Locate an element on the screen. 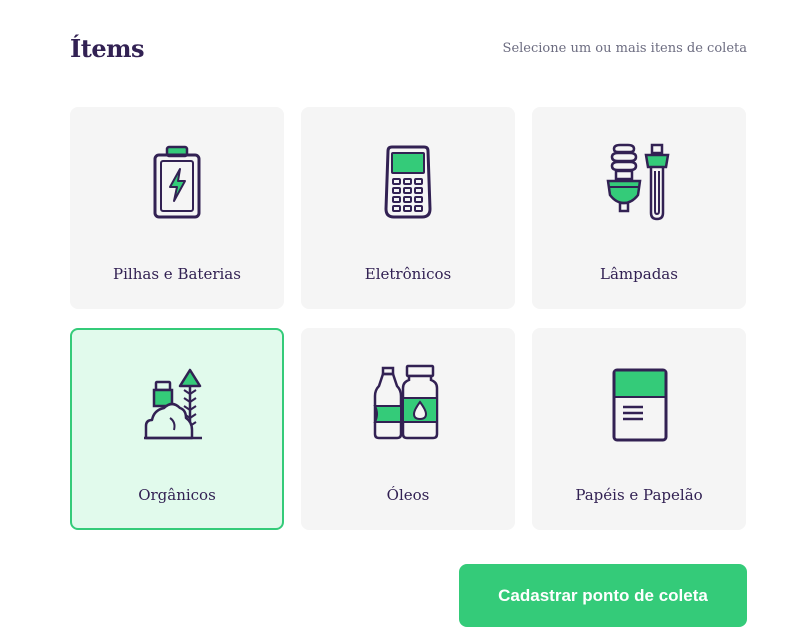 This screenshot has width=800, height=642. light-bulbs-icon is located at coordinates (639, 183).